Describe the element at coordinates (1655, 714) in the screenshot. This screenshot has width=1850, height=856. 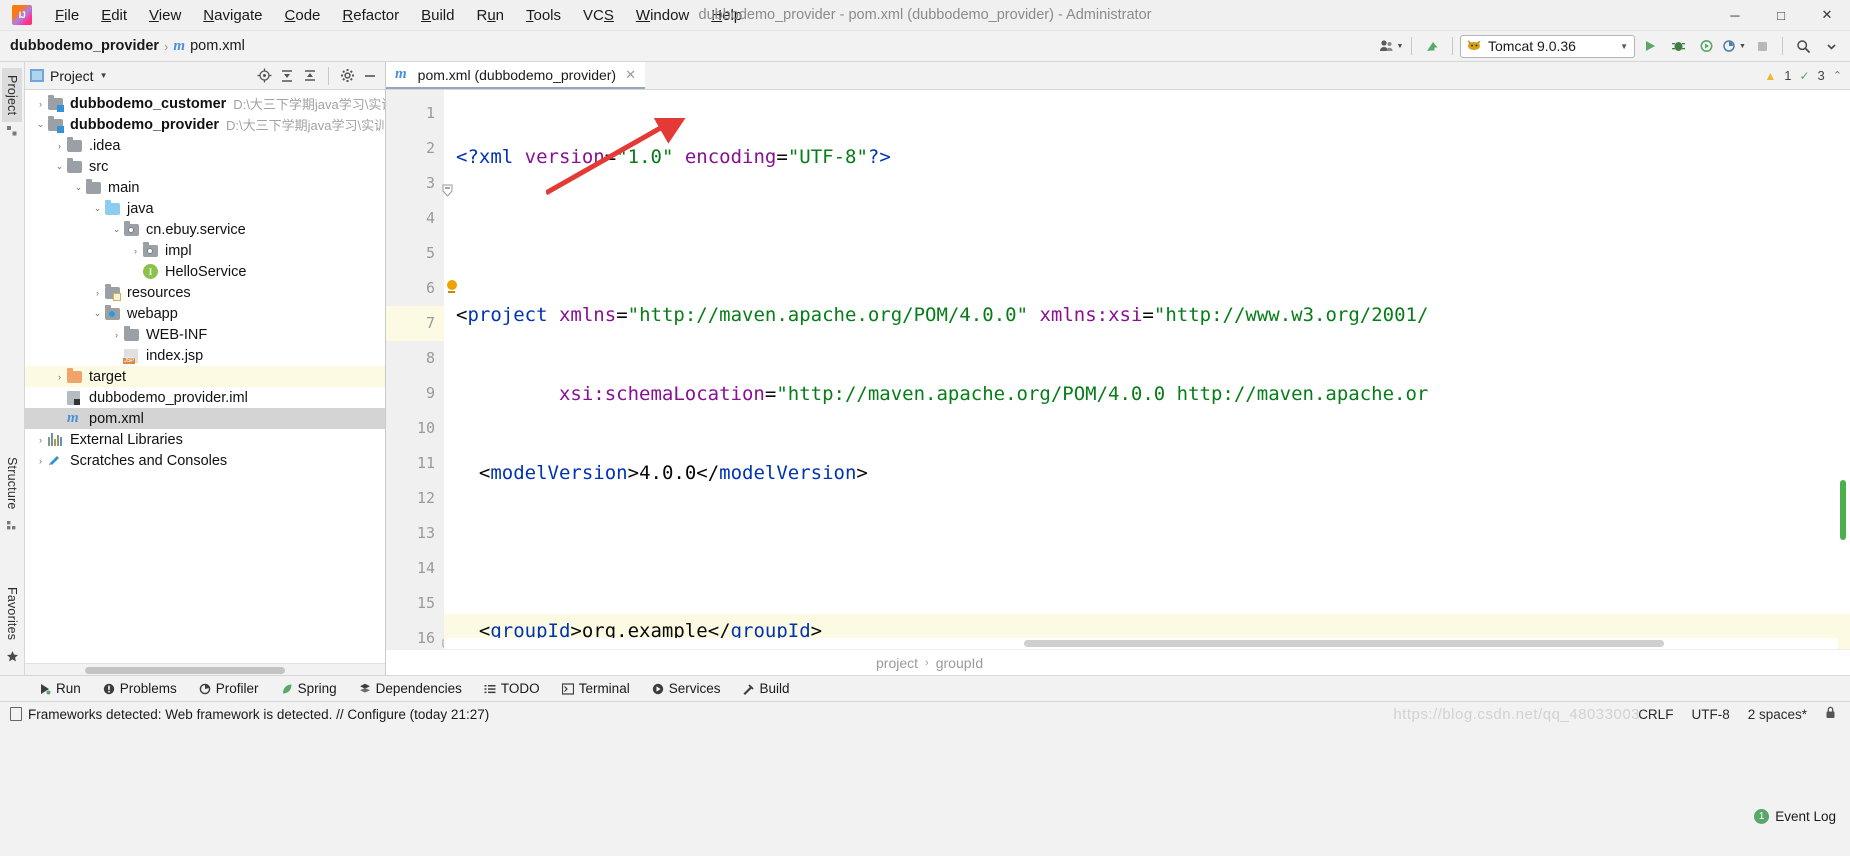
I see `line-separator-indicator: CRLF` at that location.